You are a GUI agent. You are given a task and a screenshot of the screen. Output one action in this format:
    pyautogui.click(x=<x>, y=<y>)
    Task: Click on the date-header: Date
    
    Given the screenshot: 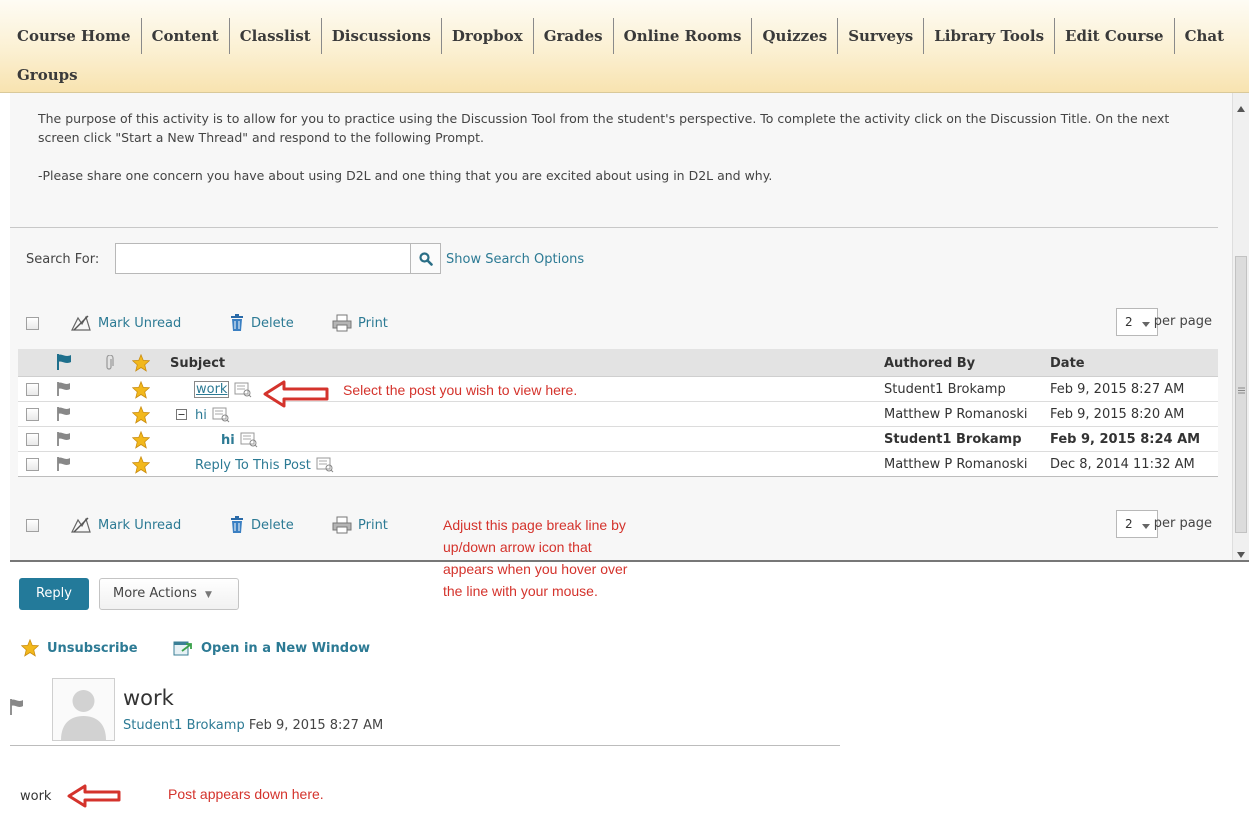 What is the action you would take?
    pyautogui.click(x=1067, y=363)
    